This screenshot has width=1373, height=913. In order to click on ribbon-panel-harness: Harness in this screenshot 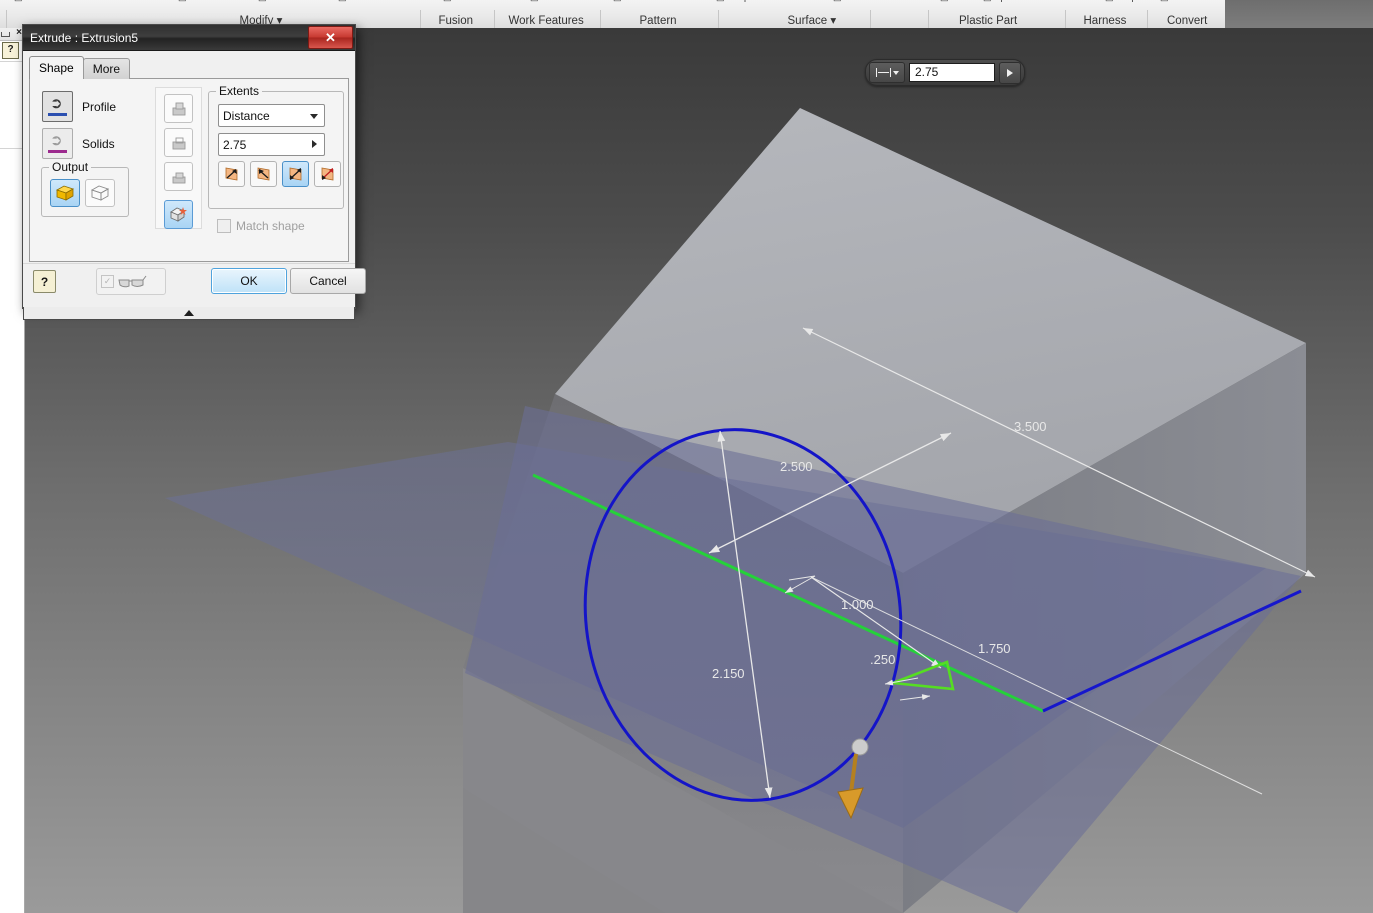, I will do `click(1105, 21)`.